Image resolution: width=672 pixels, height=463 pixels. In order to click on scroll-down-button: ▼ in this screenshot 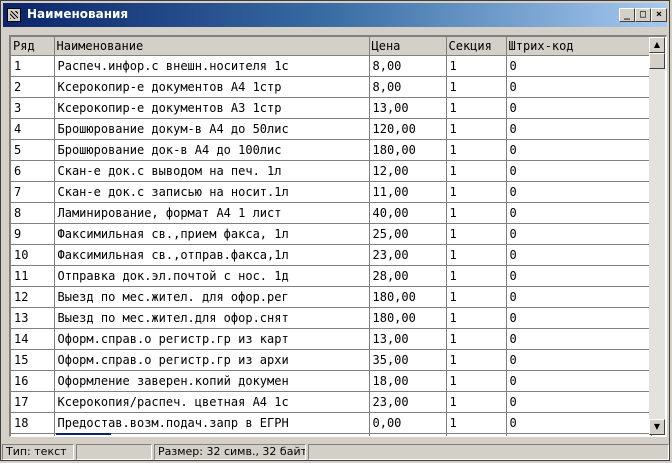, I will do `click(657, 427)`.